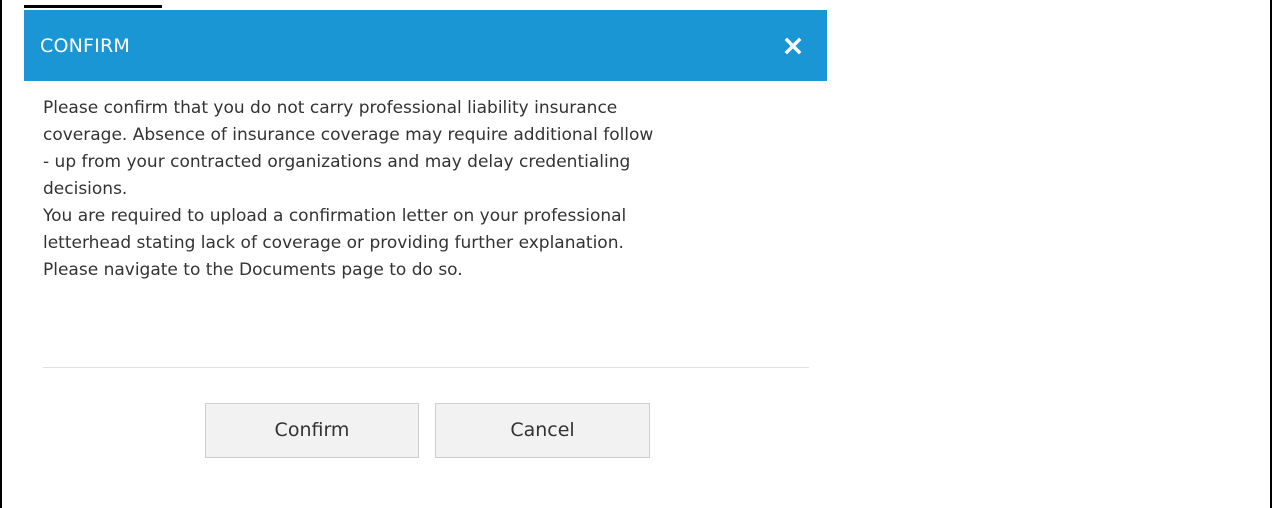 This screenshot has height=508, width=1285. What do you see at coordinates (312, 430) in the screenshot?
I see `confirm-button: Confirm` at bounding box center [312, 430].